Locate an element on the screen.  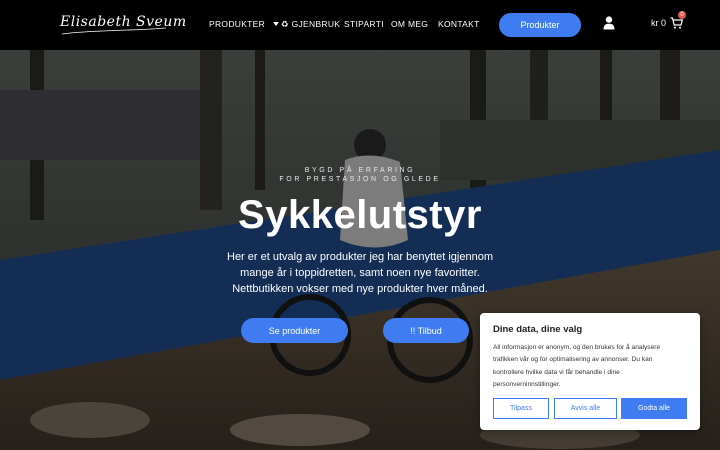
cart-count-badge: 0 is located at coordinates (682, 15).